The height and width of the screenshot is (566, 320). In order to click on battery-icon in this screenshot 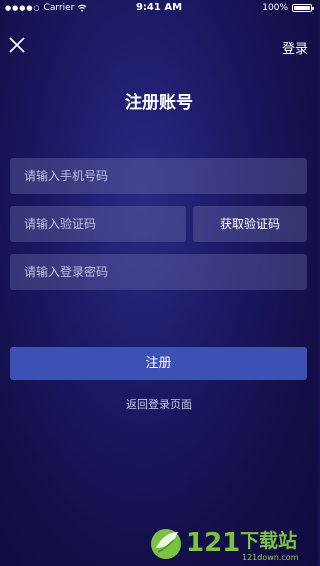, I will do `click(303, 8)`.